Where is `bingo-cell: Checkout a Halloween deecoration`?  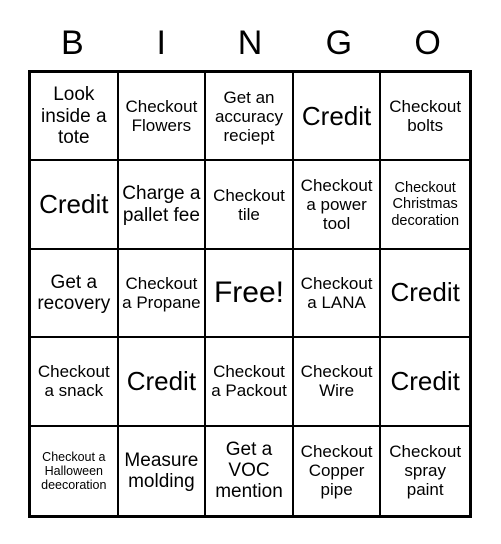
bingo-cell: Checkout a Halloween deecoration is located at coordinates (75, 470).